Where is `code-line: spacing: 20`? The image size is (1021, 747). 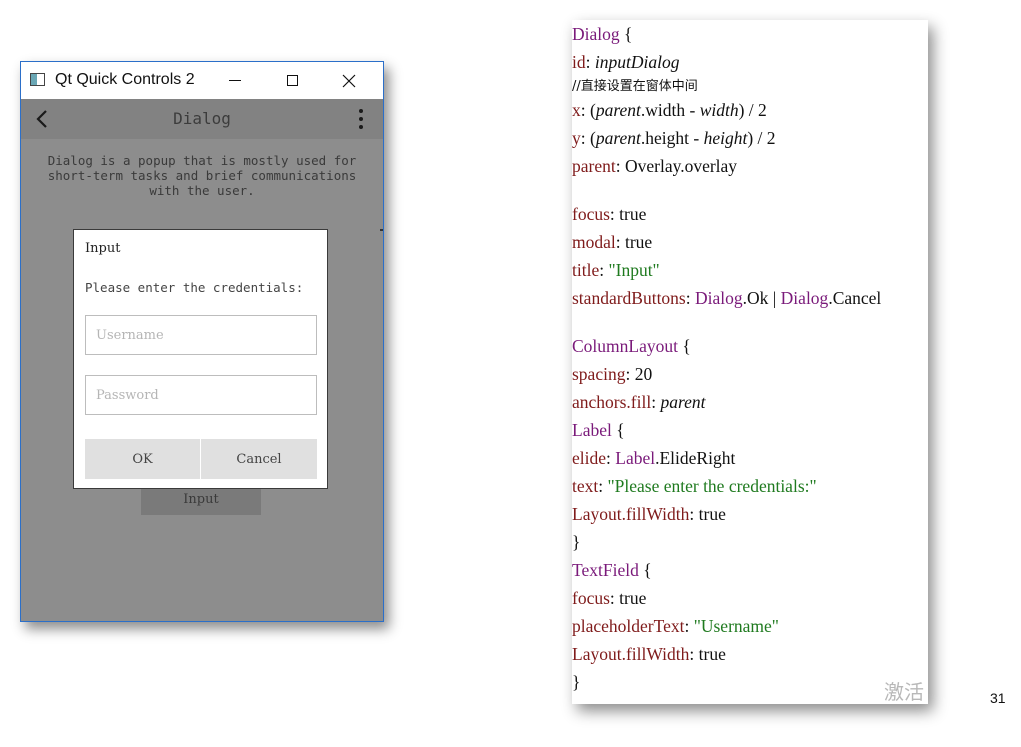
code-line: spacing: 20 is located at coordinates (612, 374).